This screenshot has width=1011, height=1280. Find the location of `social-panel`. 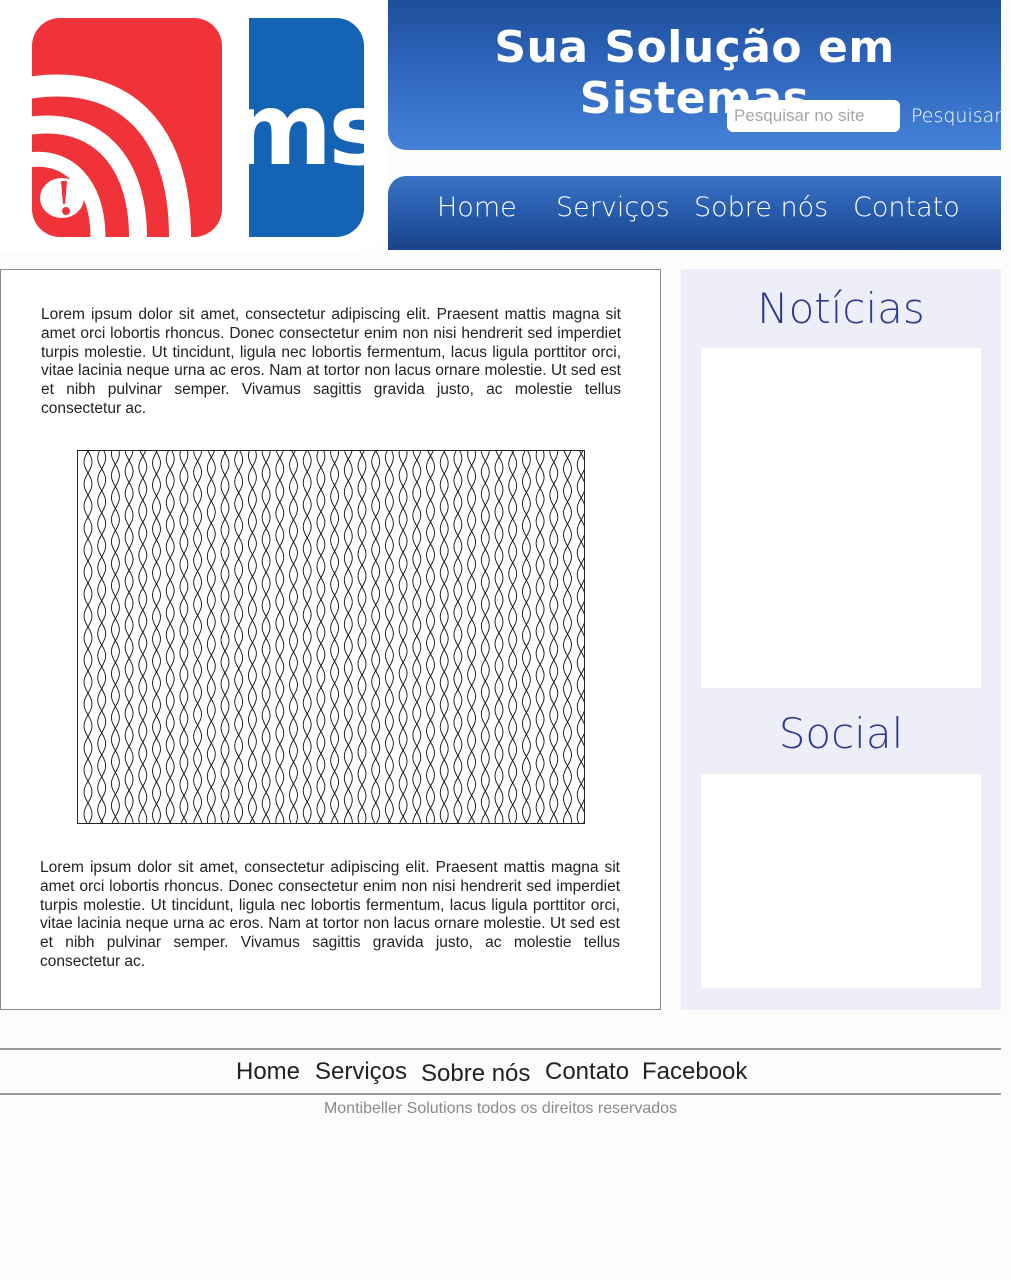

social-panel is located at coordinates (841, 881).